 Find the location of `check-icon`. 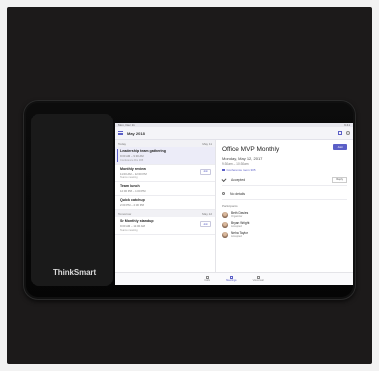

check-icon is located at coordinates (224, 179).